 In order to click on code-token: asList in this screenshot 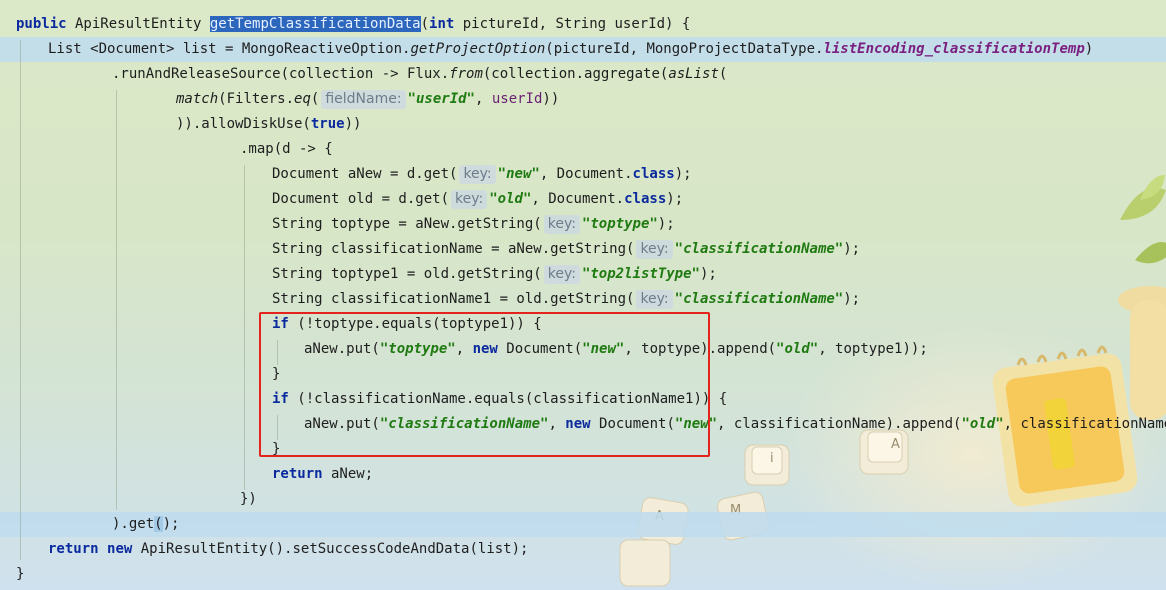, I will do `click(693, 74)`.